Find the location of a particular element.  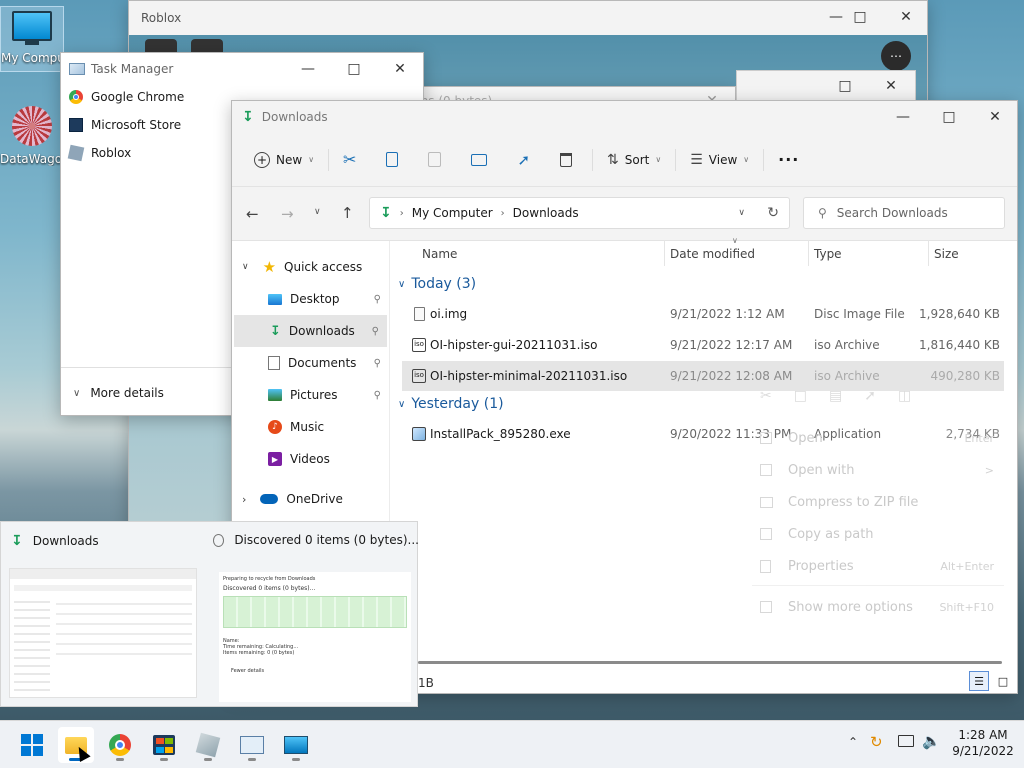

rename-button is located at coordinates (479, 160).